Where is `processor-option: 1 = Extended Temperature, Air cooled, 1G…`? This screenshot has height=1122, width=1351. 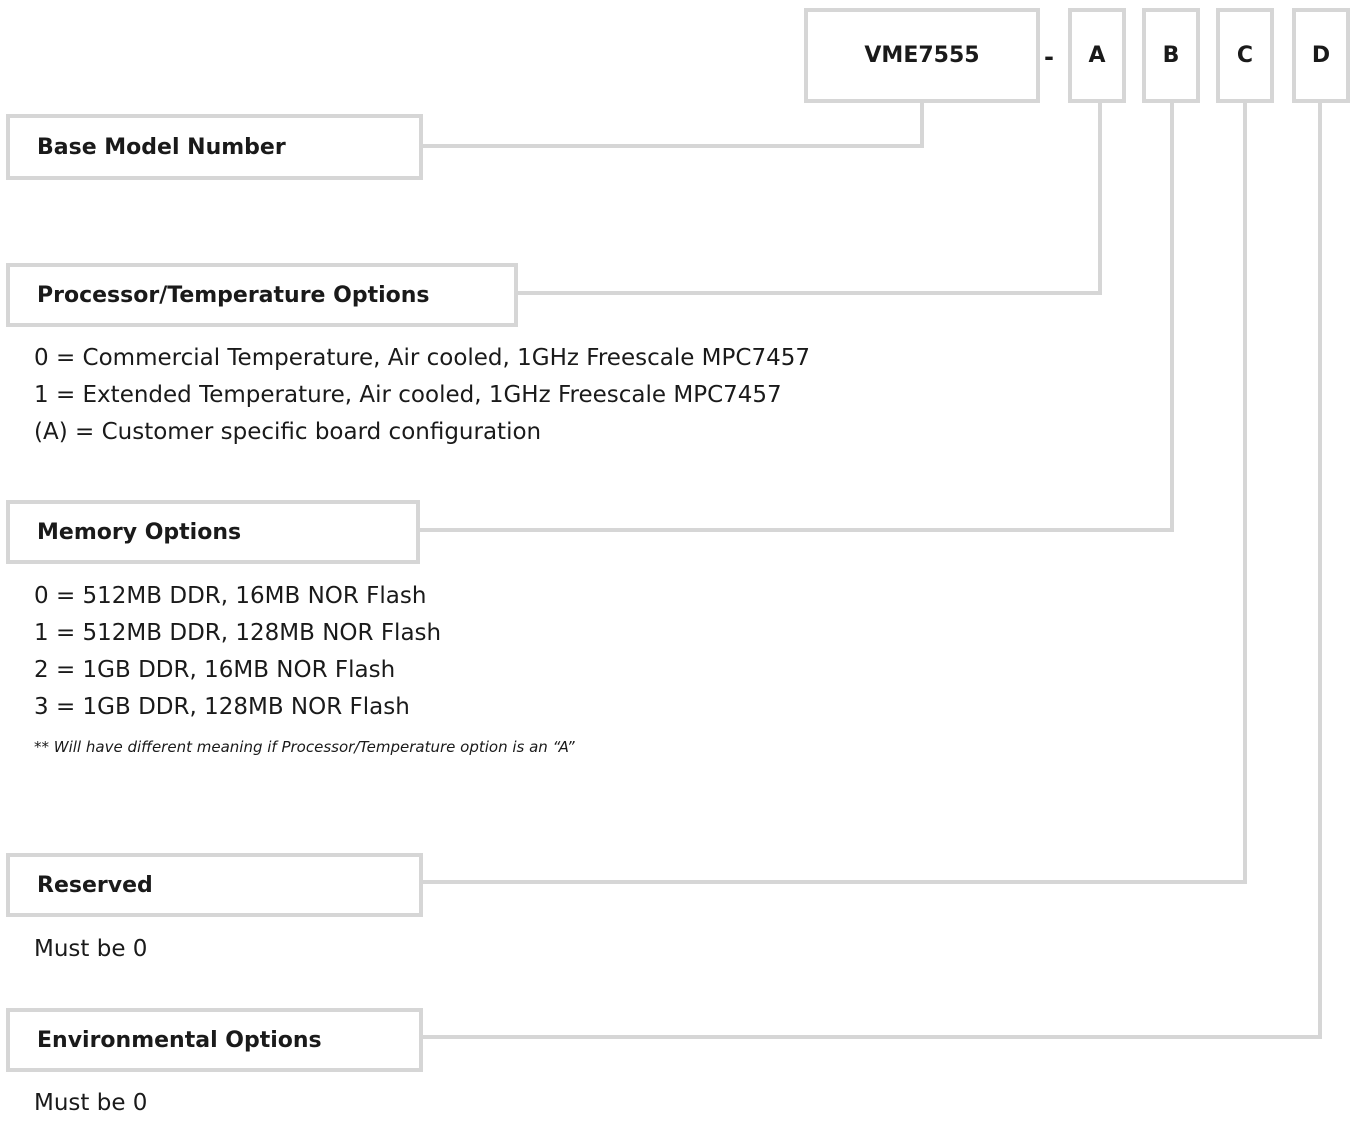
processor-option: 1 = Extended Temperature, Air cooled, 1G… is located at coordinates (408, 395).